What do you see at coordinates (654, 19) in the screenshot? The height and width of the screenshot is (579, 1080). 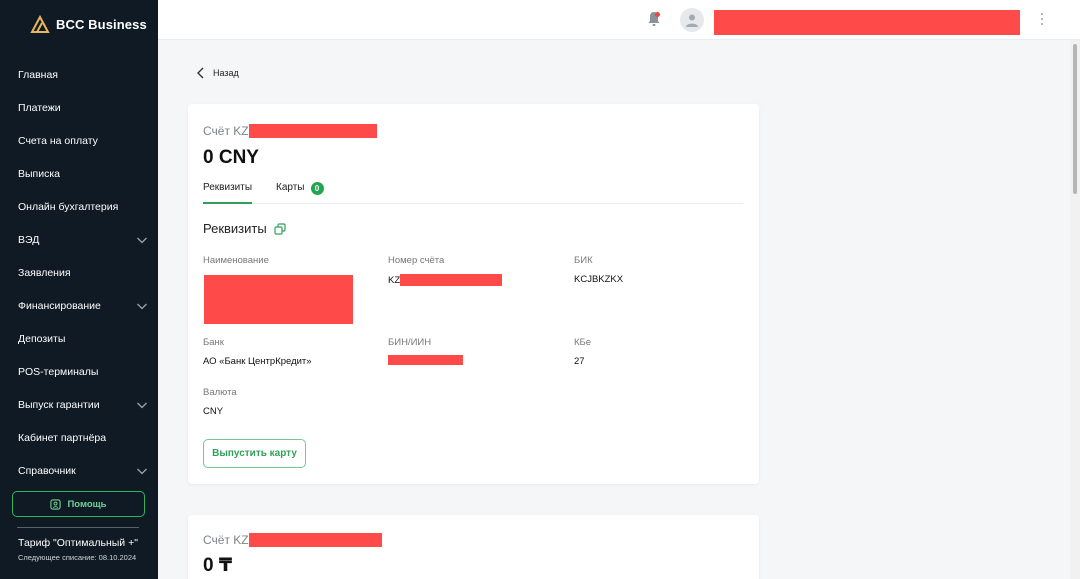 I see `bell-icon` at bounding box center [654, 19].